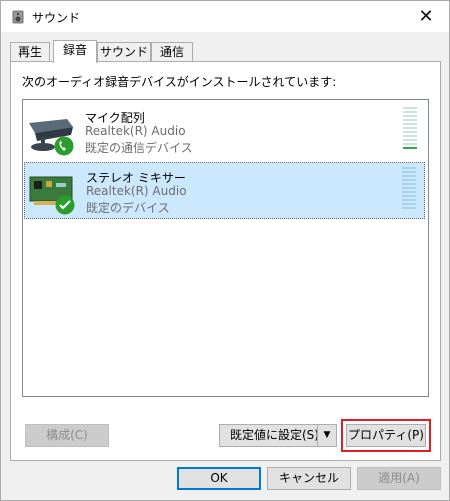 This screenshot has height=501, width=450. Describe the element at coordinates (139, 148) in the screenshot. I see `device-status: 既定の通信デバイス` at that location.